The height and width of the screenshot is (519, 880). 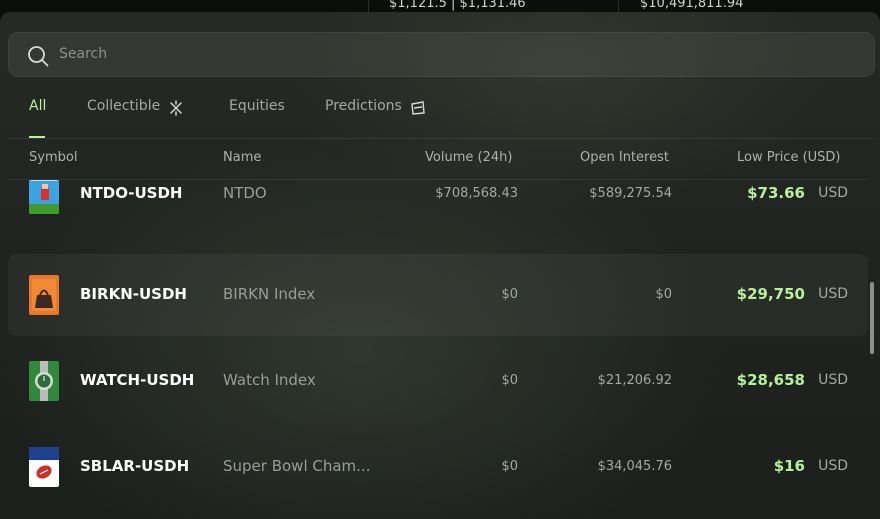 I want to click on tabs-divider, so click(x=441, y=138).